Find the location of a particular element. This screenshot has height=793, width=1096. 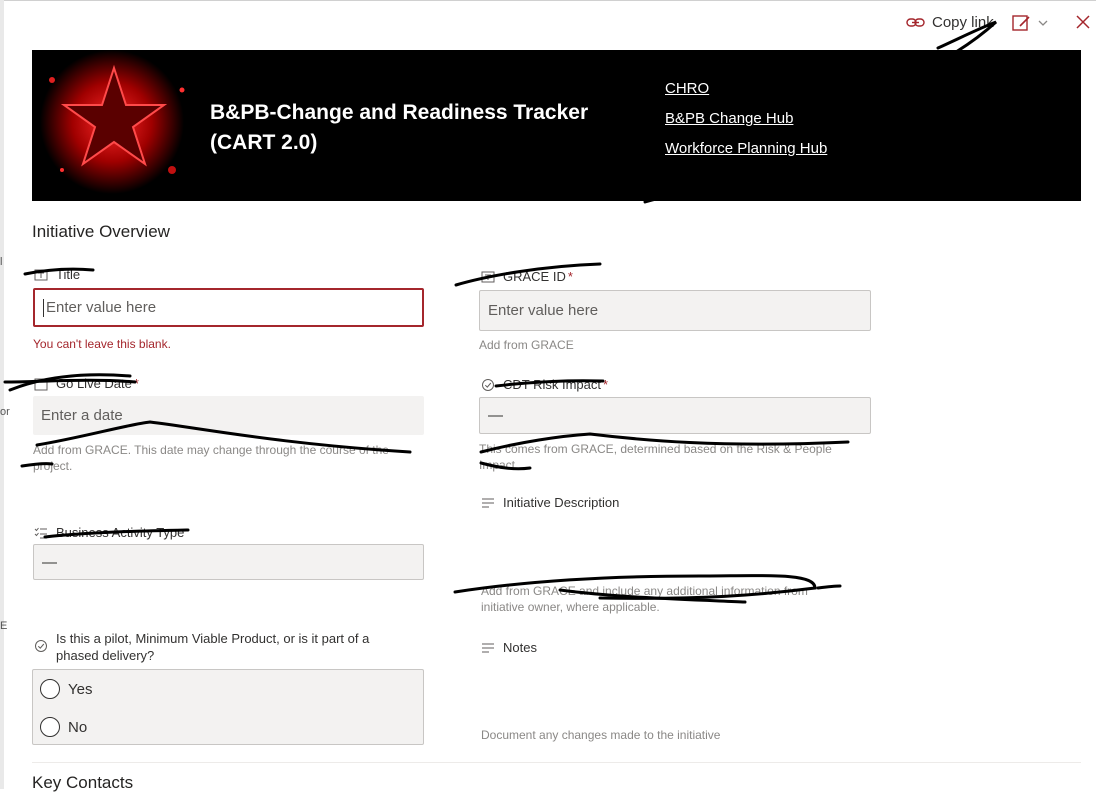

business-activity-type-field-label: Business Activity Type is located at coordinates (109, 532).